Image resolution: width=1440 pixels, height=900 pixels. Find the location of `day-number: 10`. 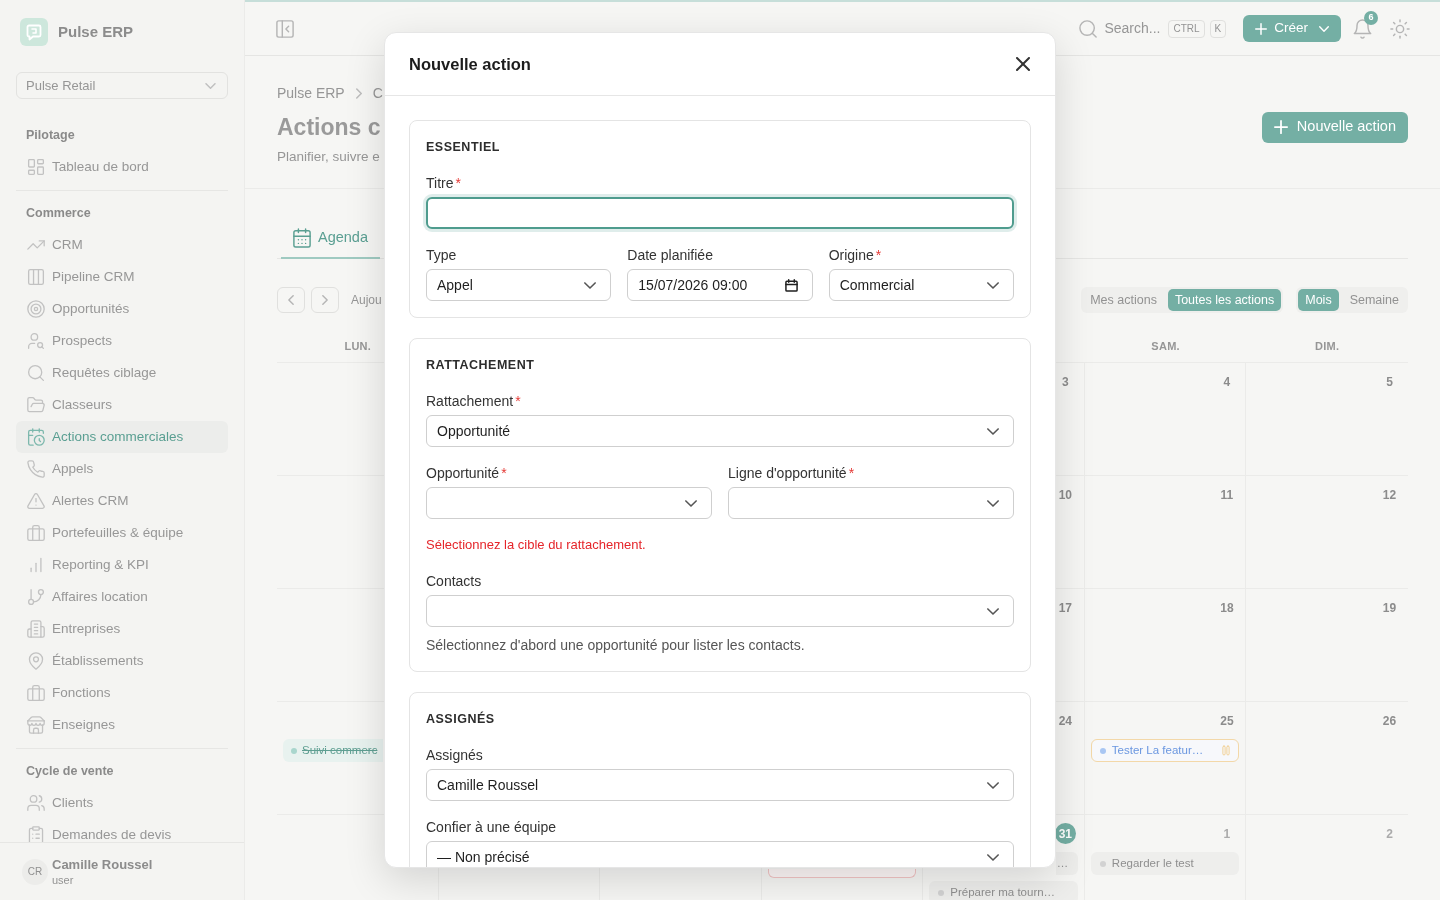

day-number: 10 is located at coordinates (1065, 495).